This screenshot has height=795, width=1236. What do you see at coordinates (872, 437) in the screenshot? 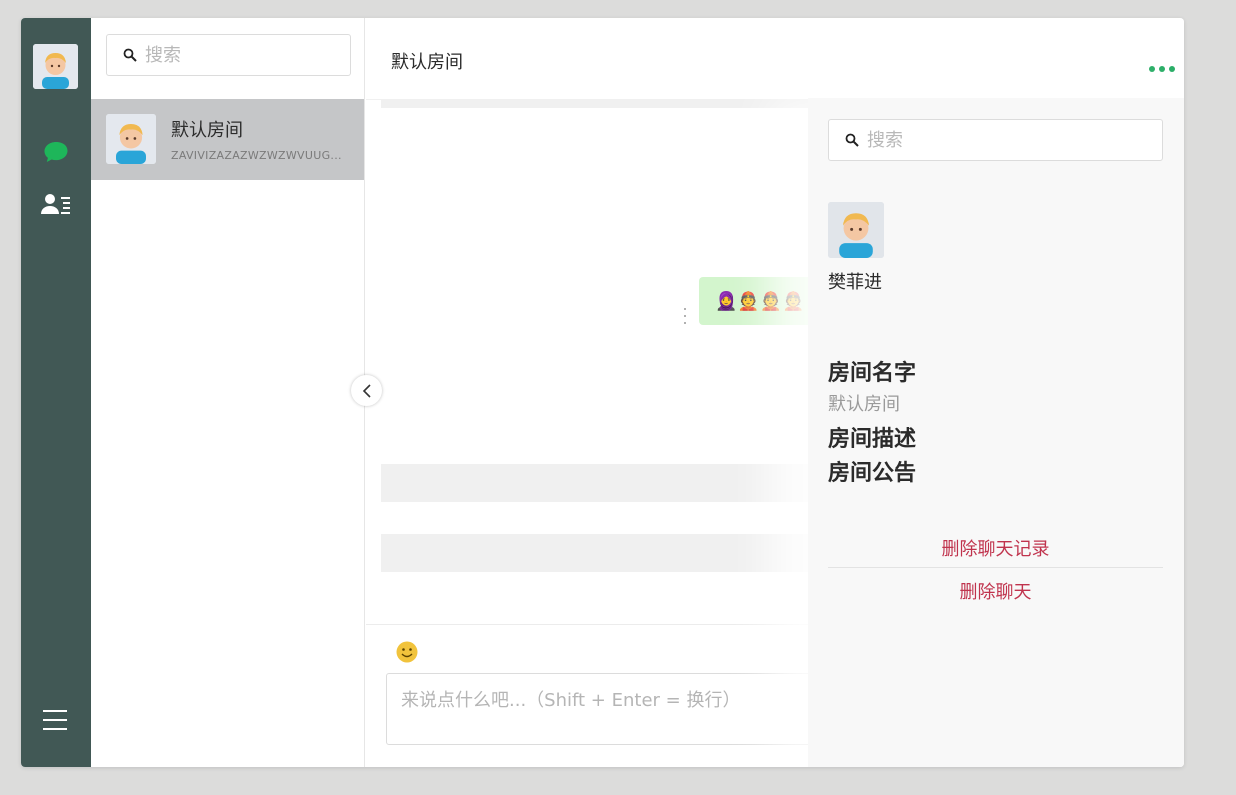
I see `room-description-label: 房间描述` at bounding box center [872, 437].